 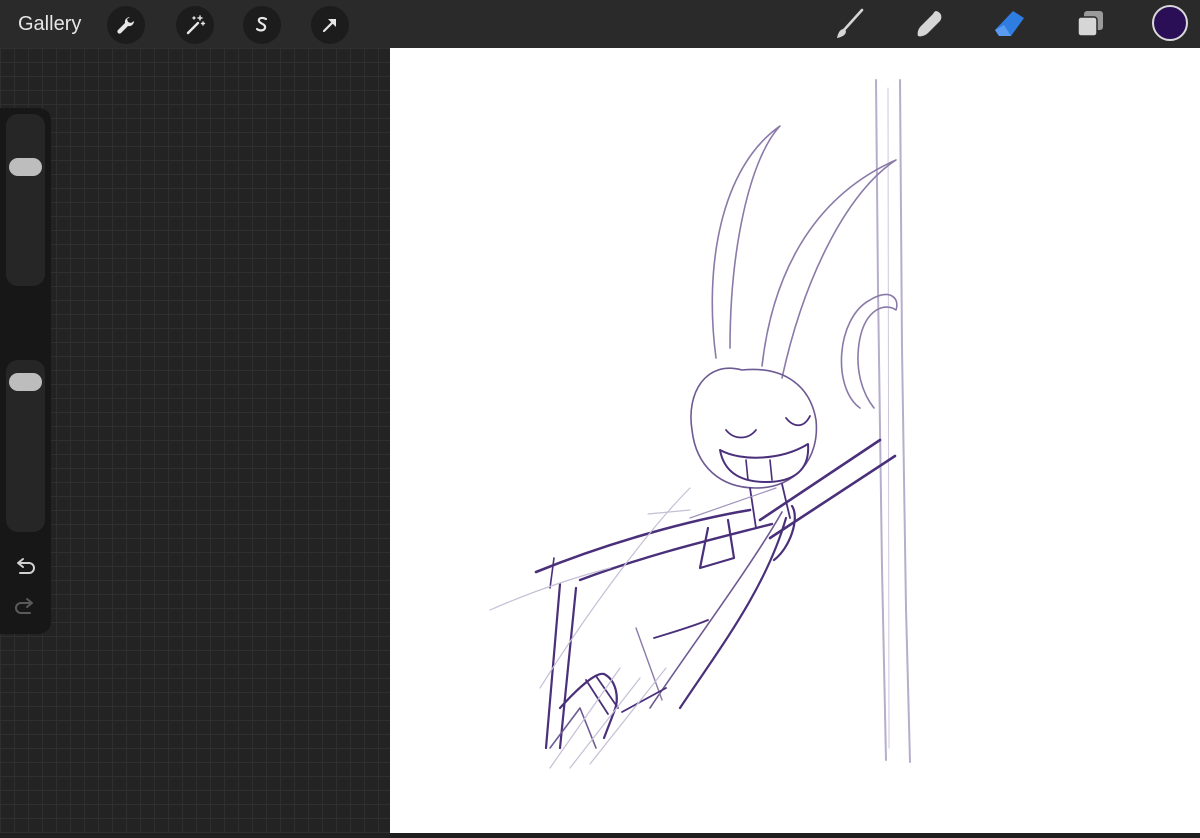 What do you see at coordinates (25, 382) in the screenshot?
I see `opacity-handle` at bounding box center [25, 382].